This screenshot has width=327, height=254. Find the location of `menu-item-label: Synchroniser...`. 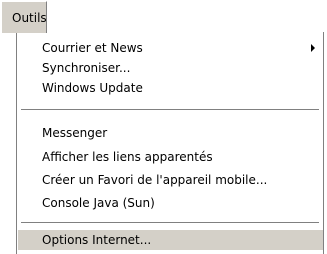

menu-item-label: Synchroniser... is located at coordinates (86, 68).